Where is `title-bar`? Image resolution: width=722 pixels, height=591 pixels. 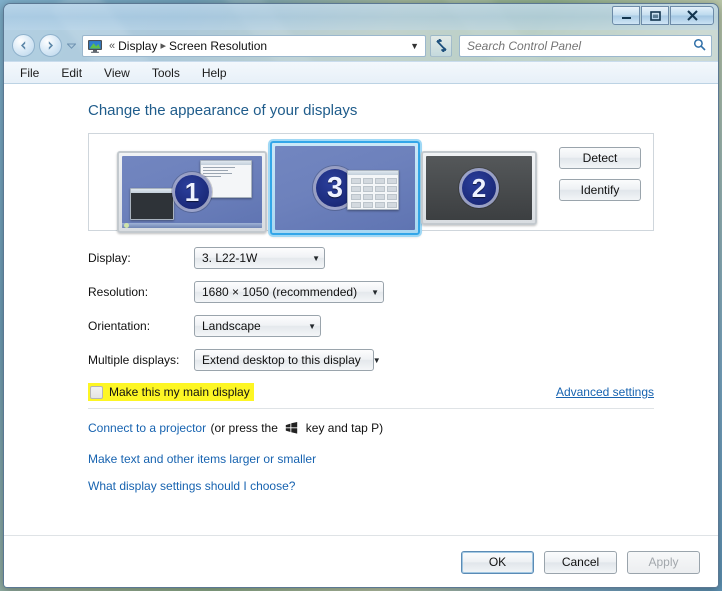 title-bar is located at coordinates (361, 17).